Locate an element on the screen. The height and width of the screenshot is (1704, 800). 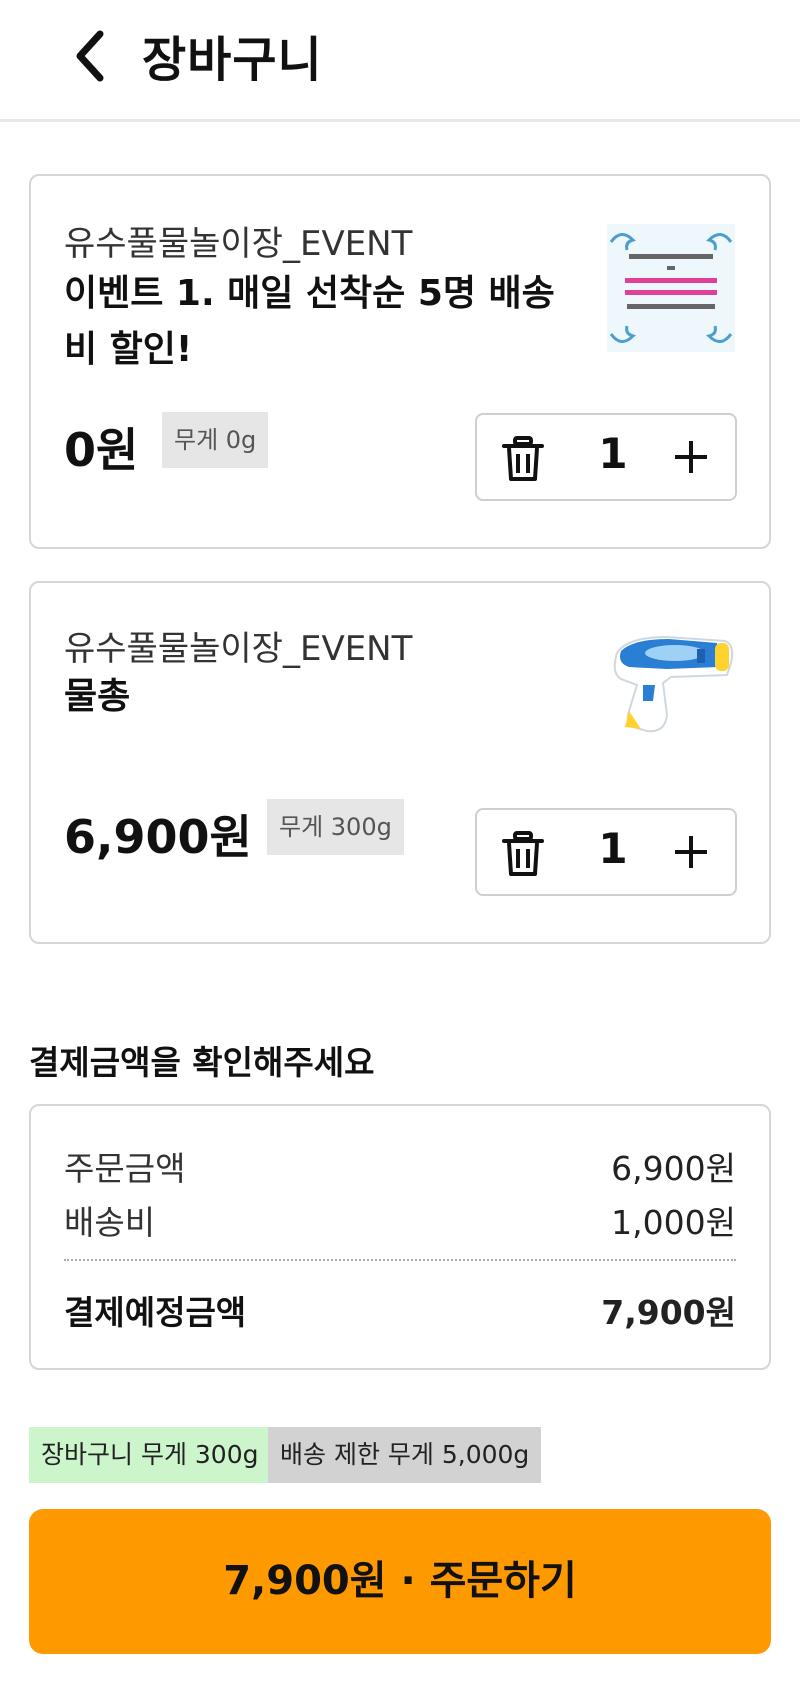
event-notice-image is located at coordinates (671, 288).